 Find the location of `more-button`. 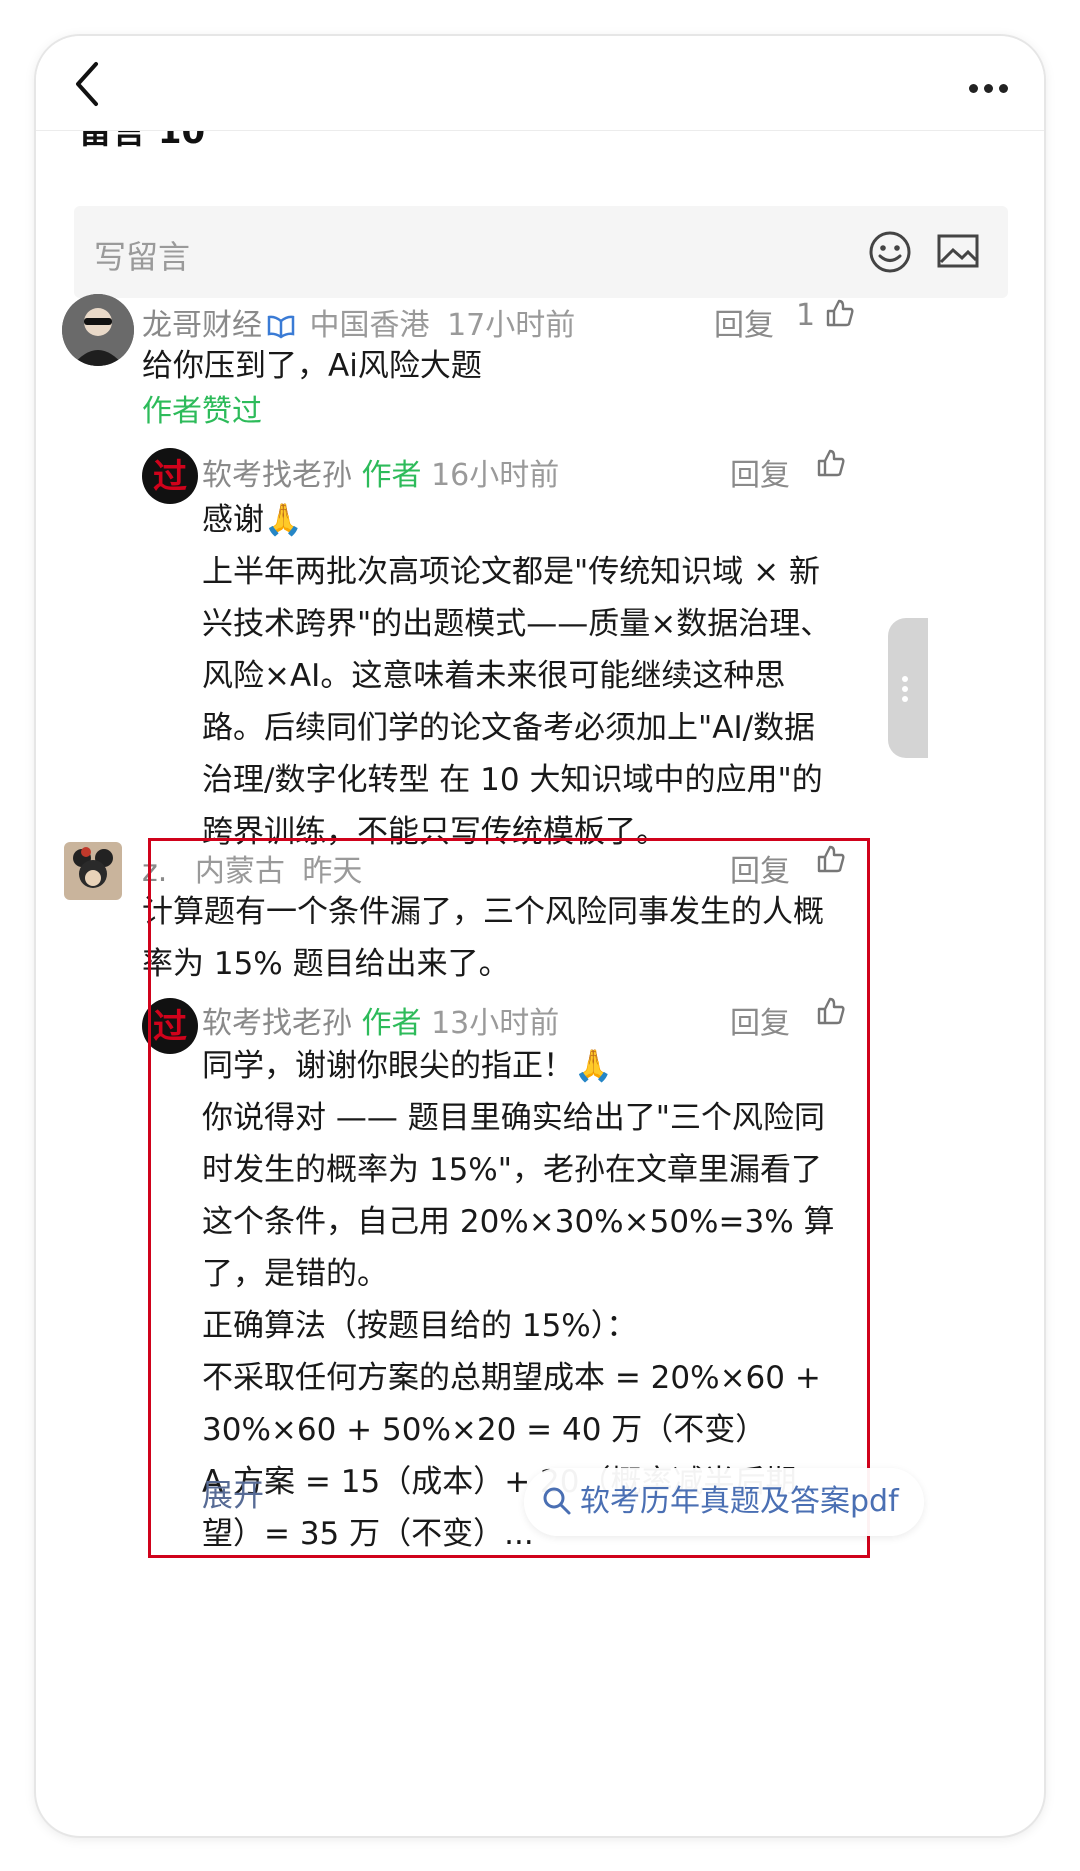

more-button is located at coordinates (990, 84).